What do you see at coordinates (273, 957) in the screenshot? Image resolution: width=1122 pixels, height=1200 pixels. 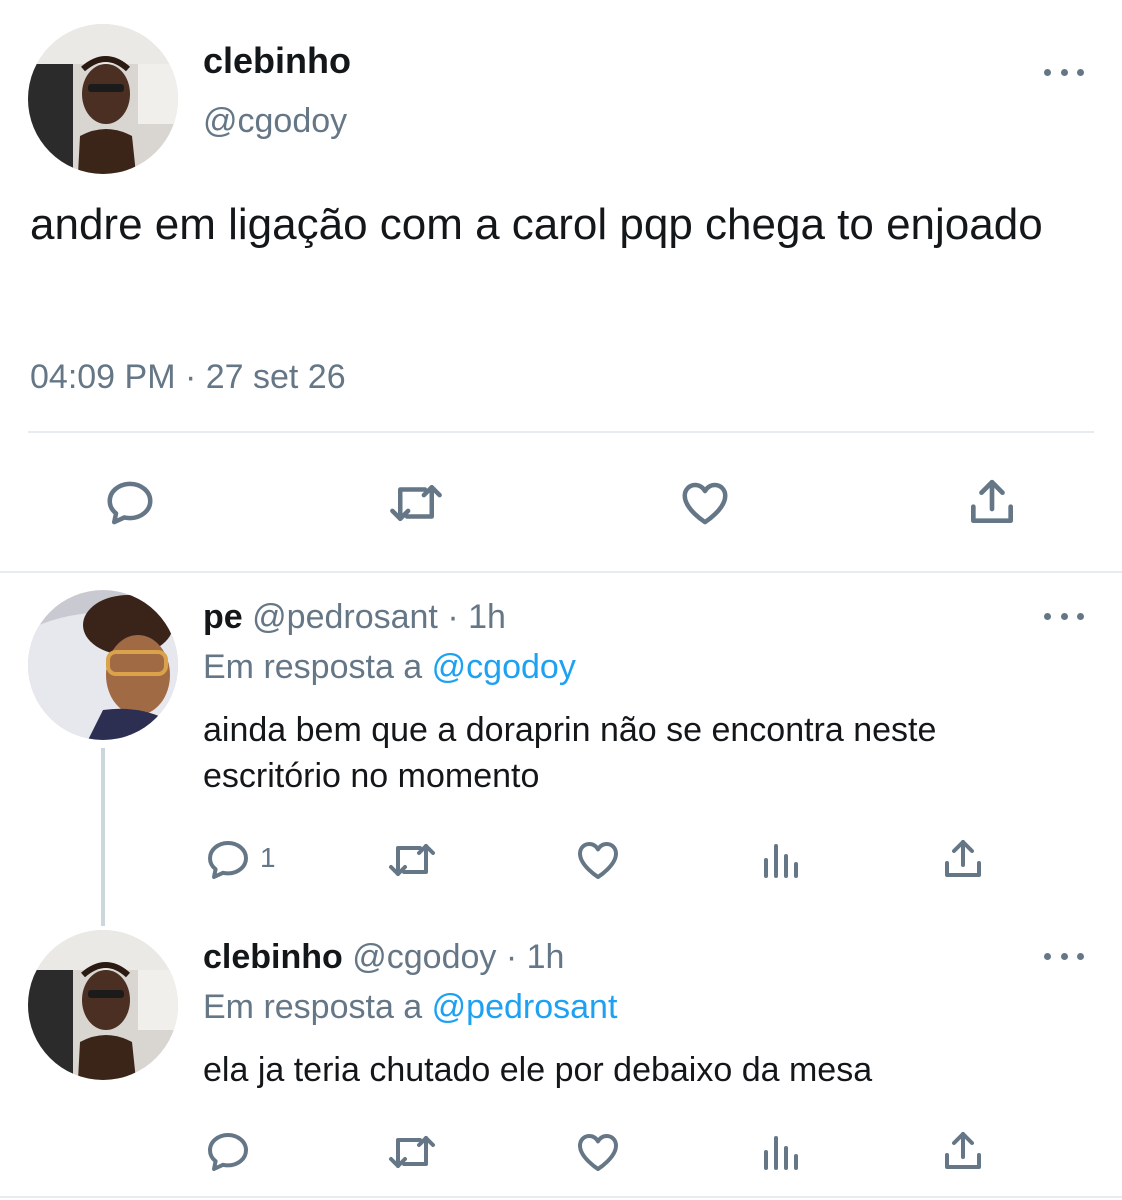 I see `reply-author-name: clebinho` at bounding box center [273, 957].